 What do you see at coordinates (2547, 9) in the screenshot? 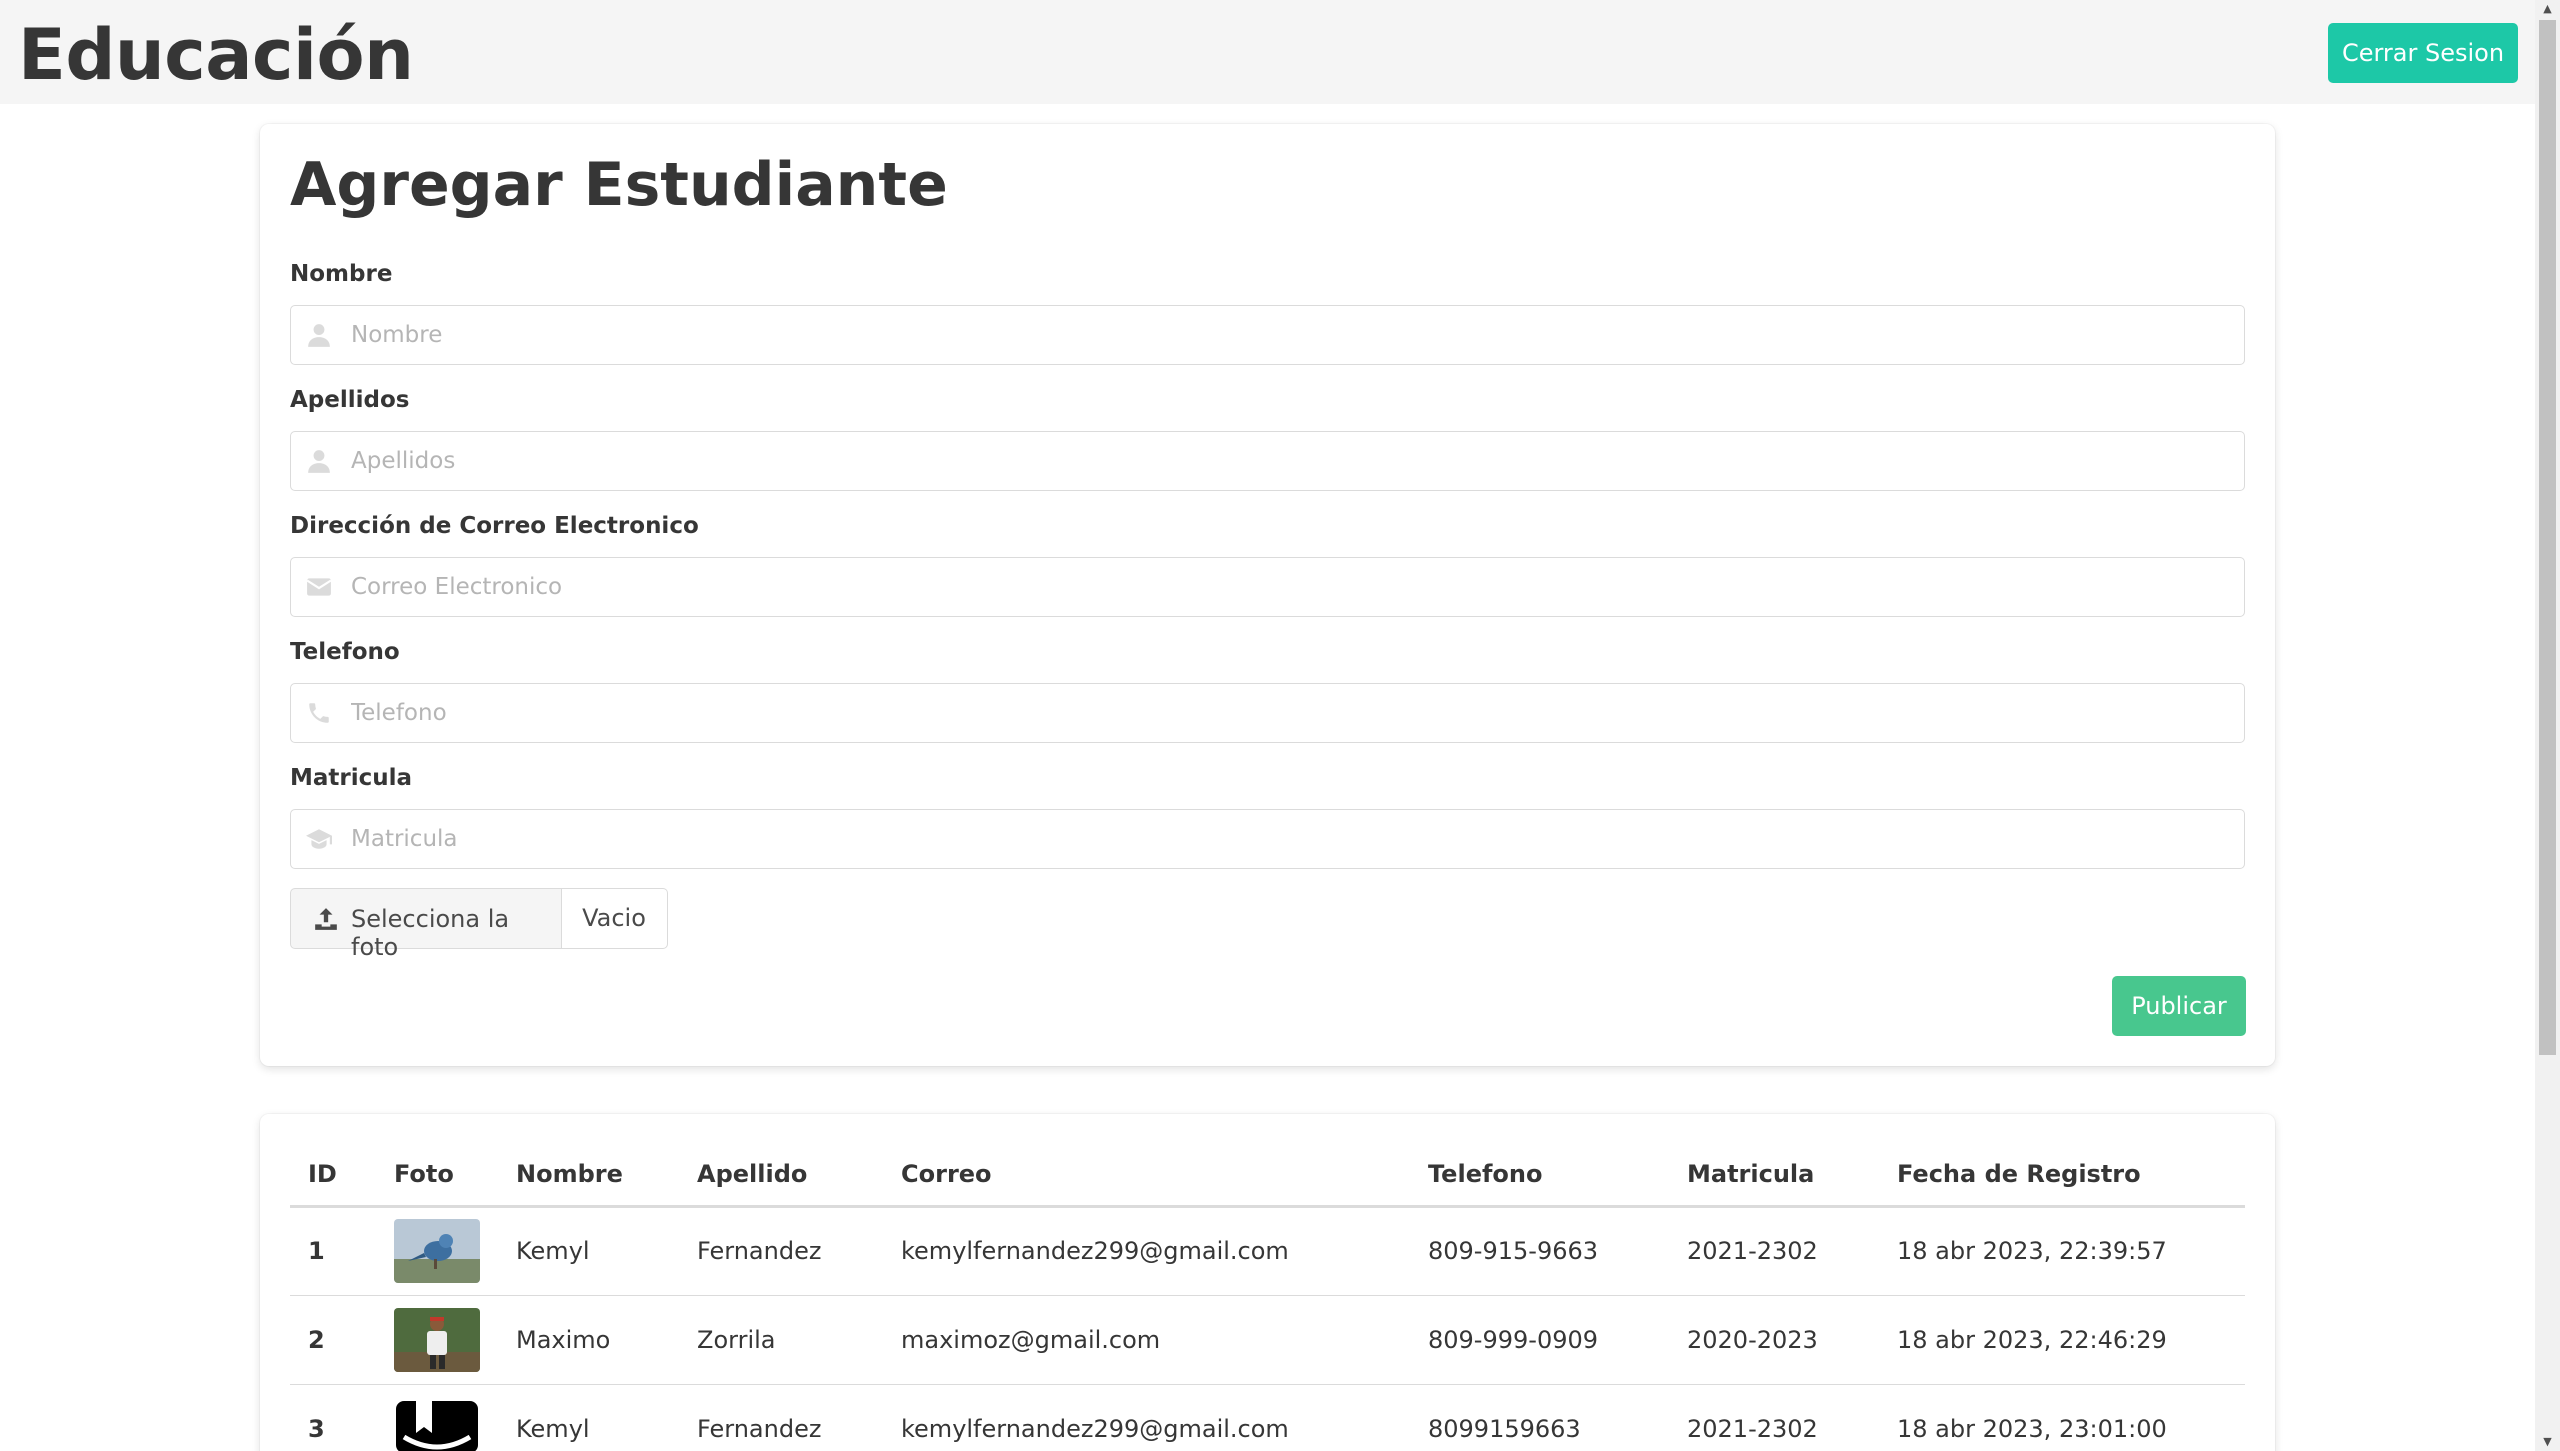
I see `scroll-up-arrow-icon: ▲` at bounding box center [2547, 9].